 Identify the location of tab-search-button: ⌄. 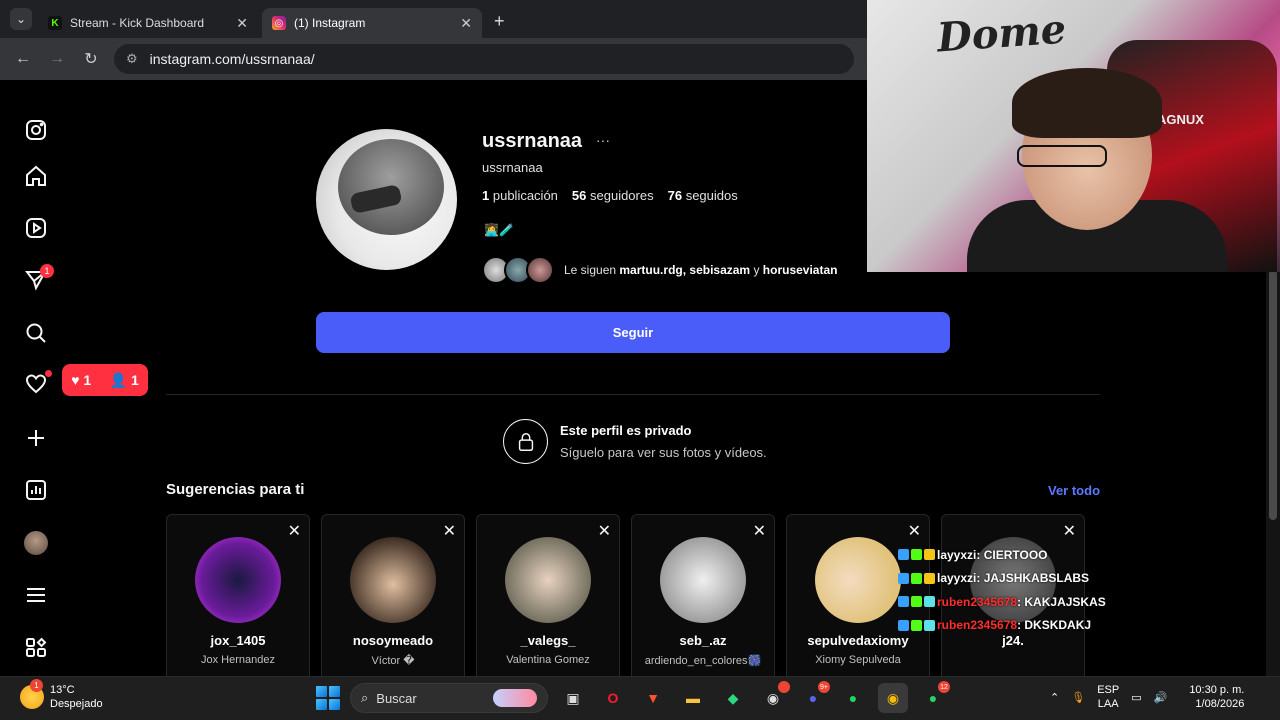
(21, 19).